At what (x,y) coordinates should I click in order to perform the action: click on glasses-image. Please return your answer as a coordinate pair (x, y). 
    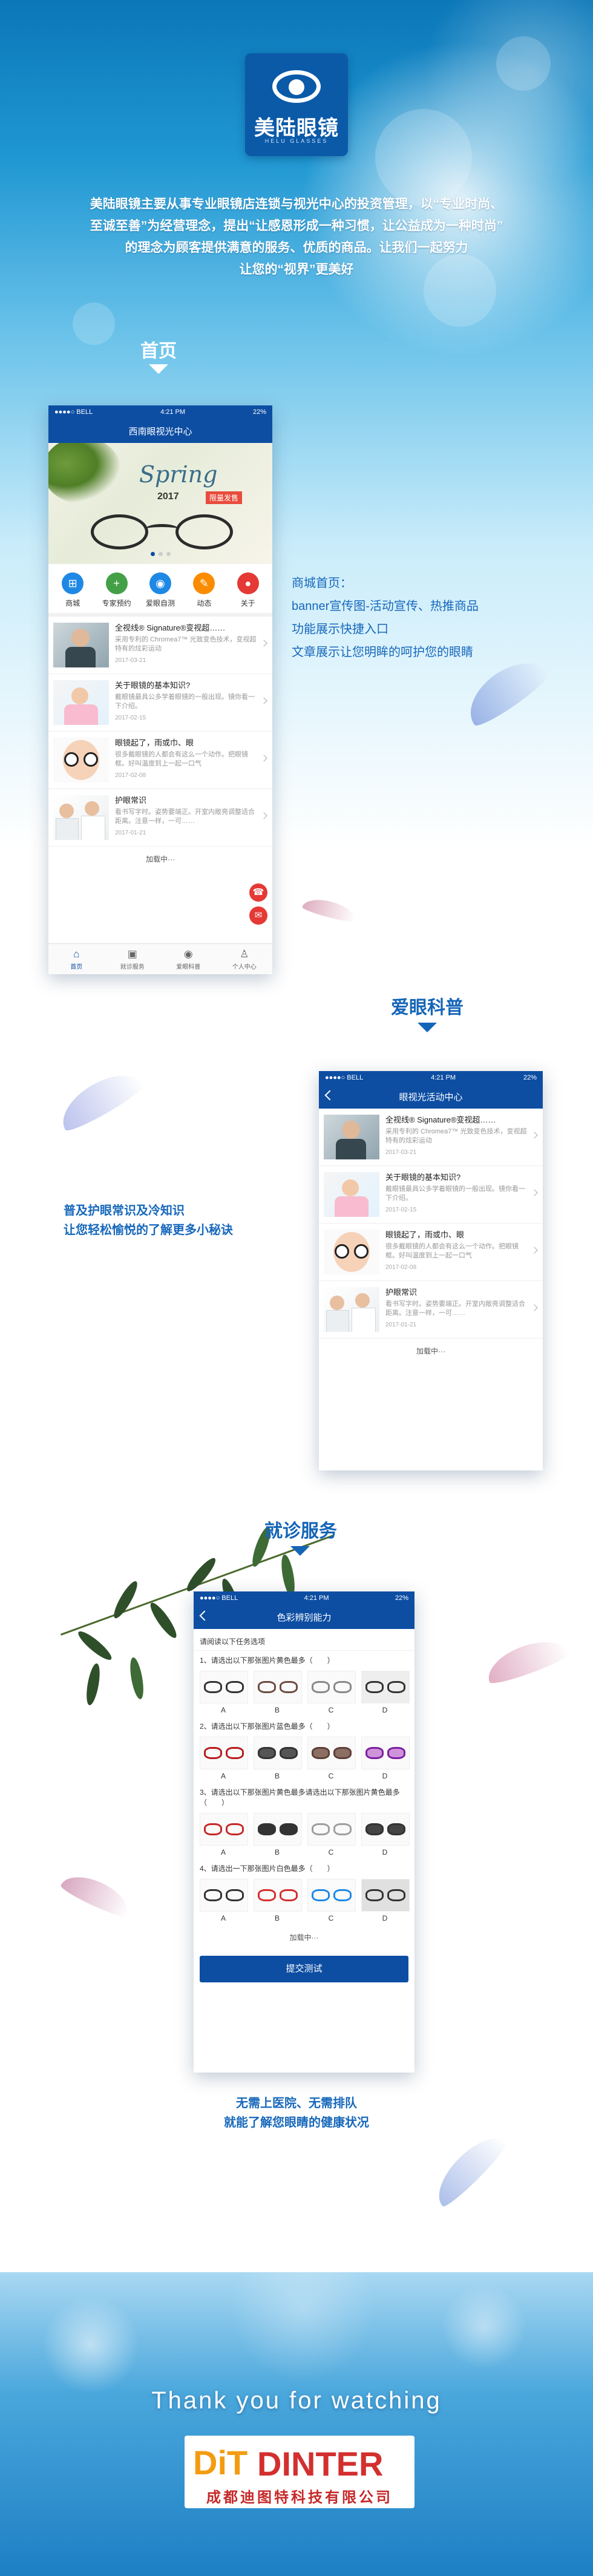
    Looking at the image, I should click on (164, 532).